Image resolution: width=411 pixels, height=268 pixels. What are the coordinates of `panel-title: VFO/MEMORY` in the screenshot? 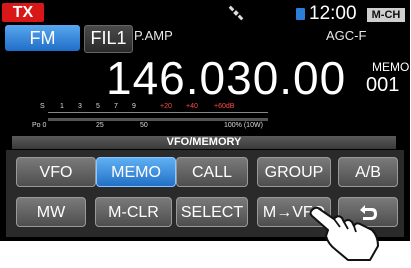 It's located at (204, 142).